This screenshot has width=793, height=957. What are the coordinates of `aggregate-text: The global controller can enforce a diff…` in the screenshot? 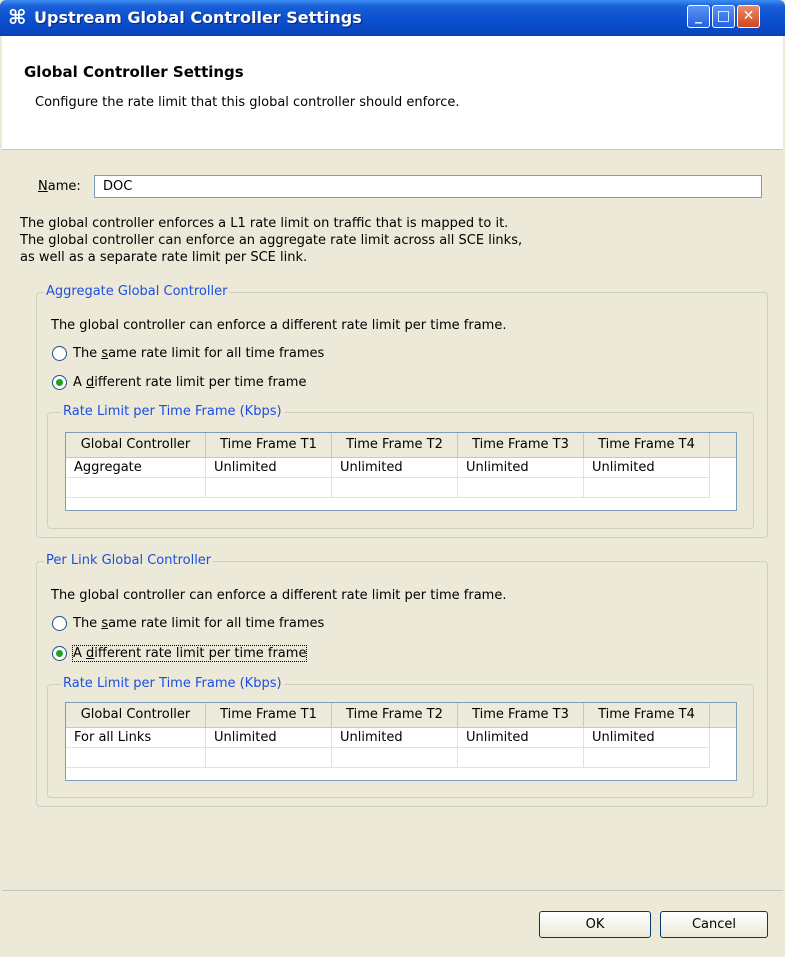 It's located at (279, 325).